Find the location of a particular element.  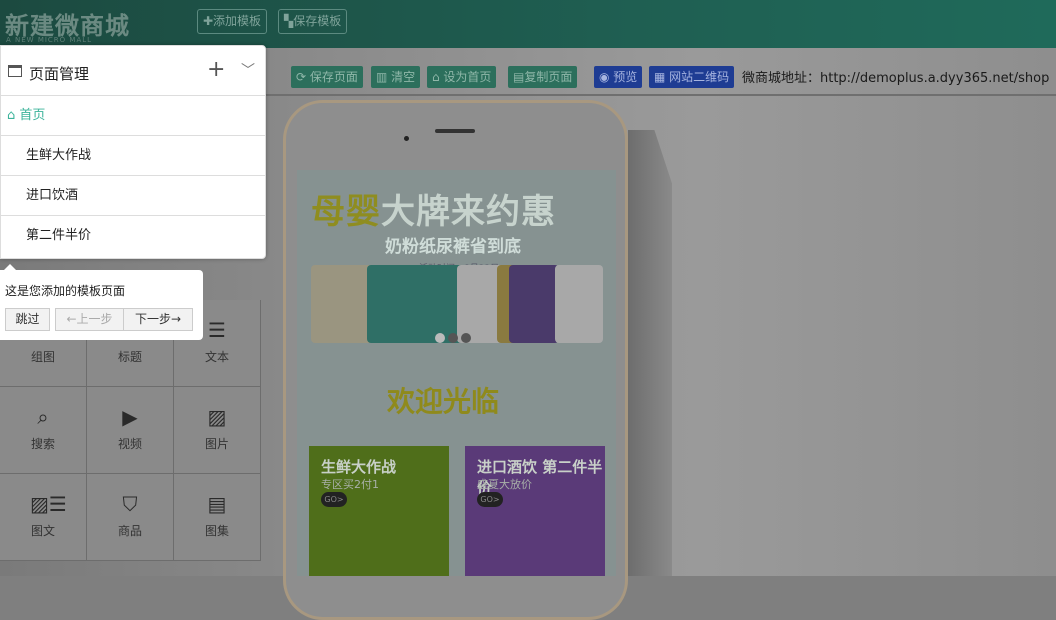

clear-button: ▥ 清空 is located at coordinates (396, 77).